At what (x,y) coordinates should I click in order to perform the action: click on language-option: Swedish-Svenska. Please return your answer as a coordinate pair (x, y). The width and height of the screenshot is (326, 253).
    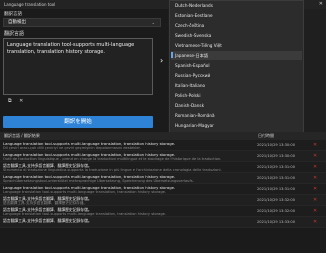
    Looking at the image, I should click on (193, 35).